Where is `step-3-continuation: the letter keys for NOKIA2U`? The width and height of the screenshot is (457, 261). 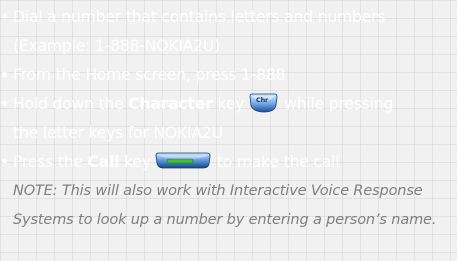
step-3-continuation: the letter keys for NOKIA2U is located at coordinates (118, 133).